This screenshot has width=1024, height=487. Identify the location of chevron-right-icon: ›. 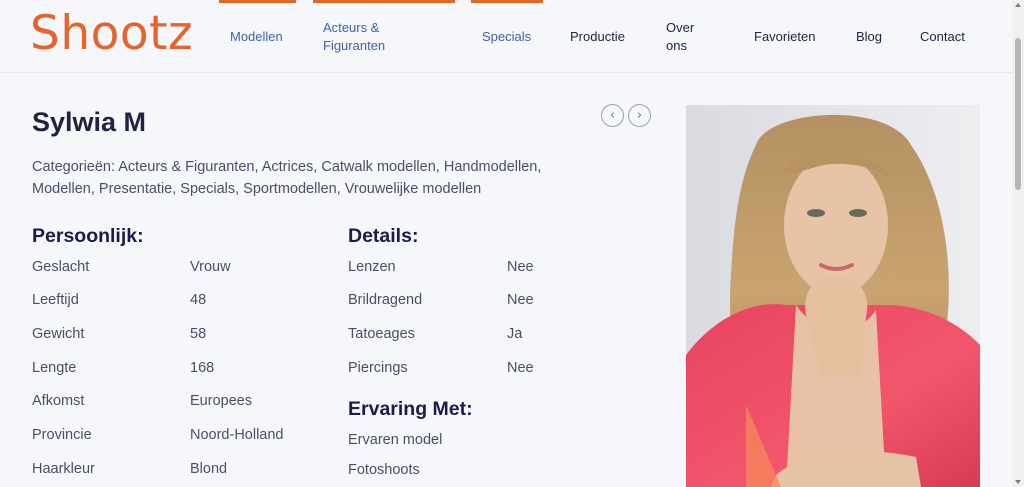
(639, 115).